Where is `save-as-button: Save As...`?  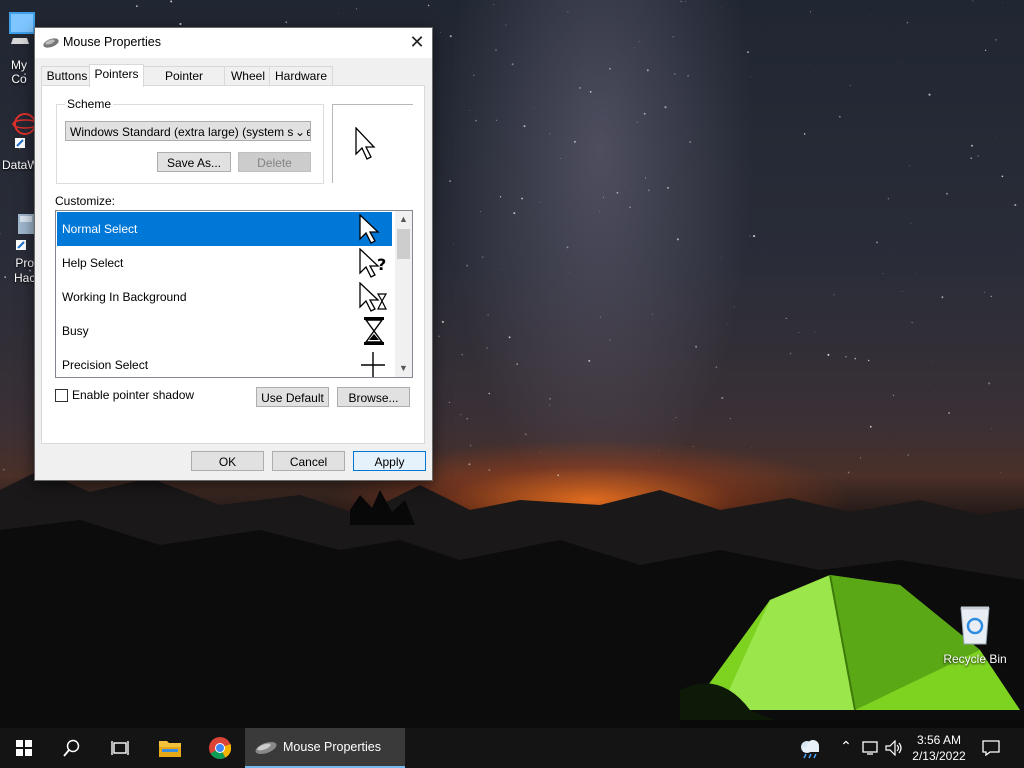
save-as-button: Save As... is located at coordinates (194, 162).